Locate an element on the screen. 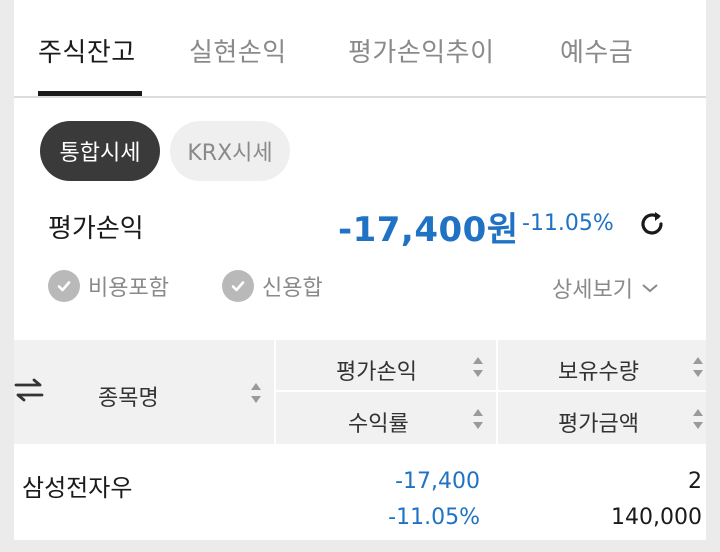 This screenshot has width=720, height=552. credit-sum-toggle: 신용합 is located at coordinates (272, 286).